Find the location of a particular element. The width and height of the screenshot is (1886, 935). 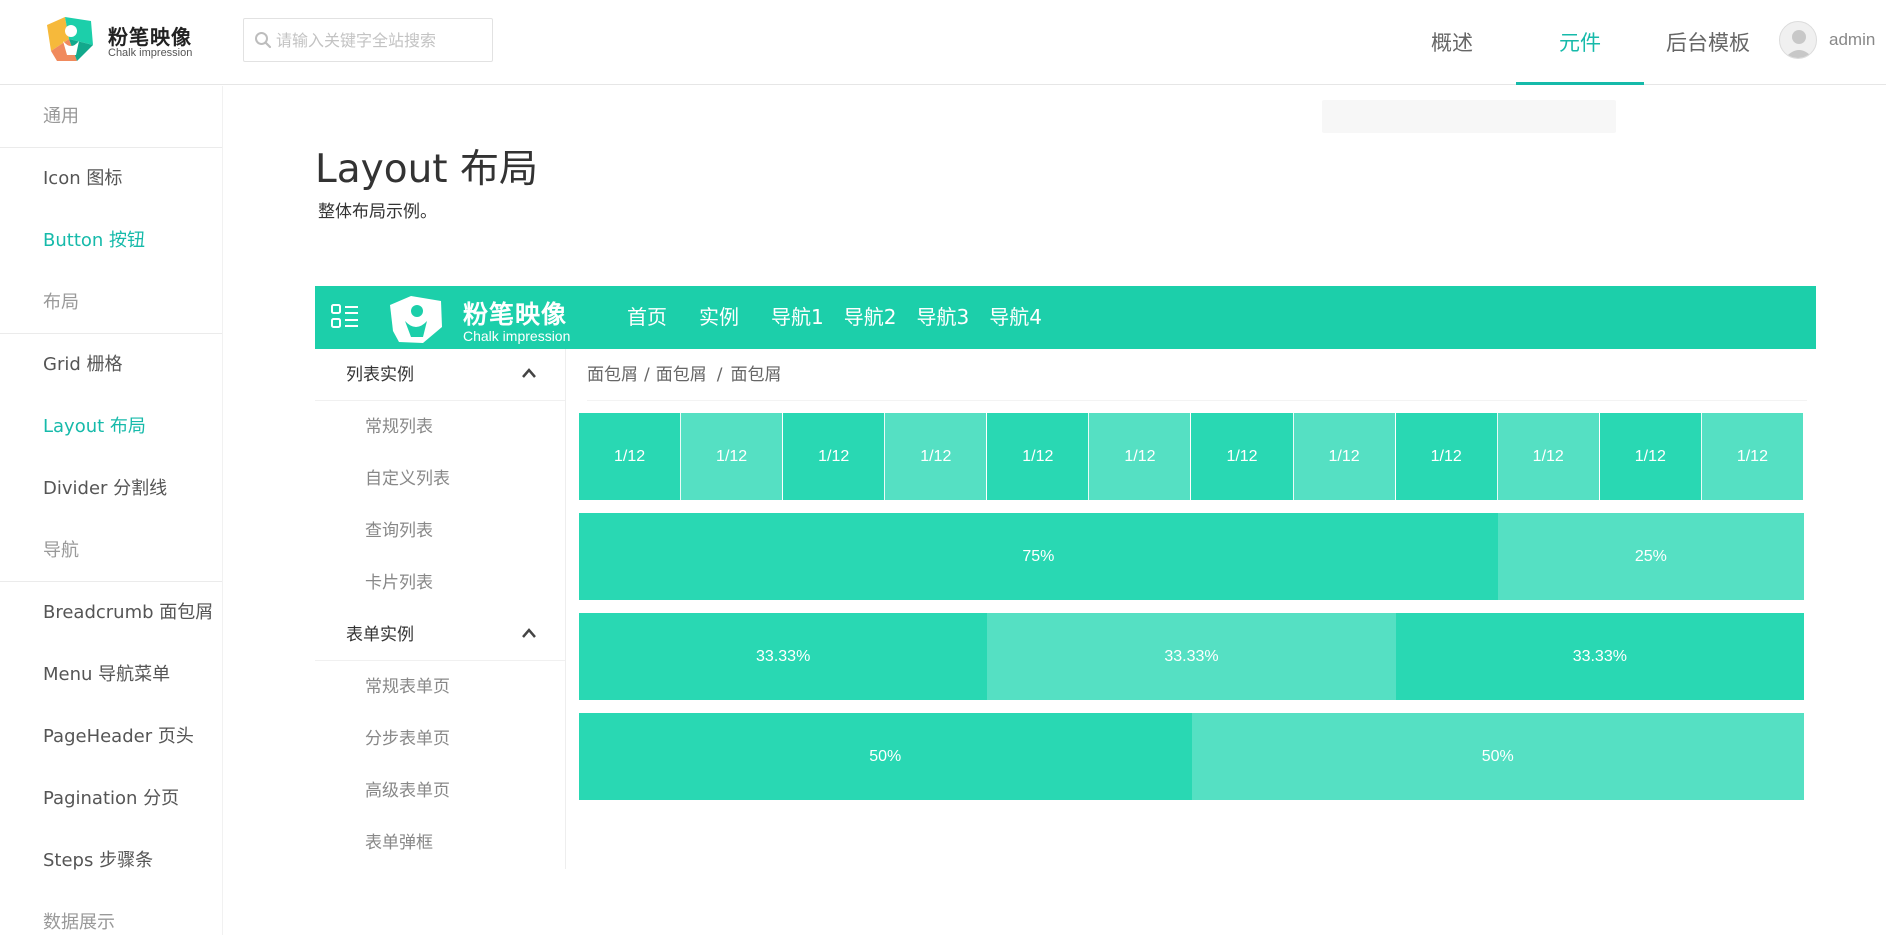

user-menu: admin is located at coordinates (1827, 40).